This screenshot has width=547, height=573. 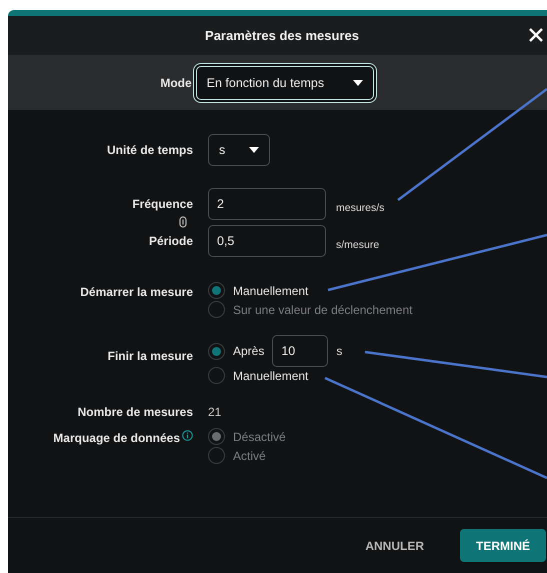 I want to click on done-button: TERMINÉ, so click(x=503, y=545).